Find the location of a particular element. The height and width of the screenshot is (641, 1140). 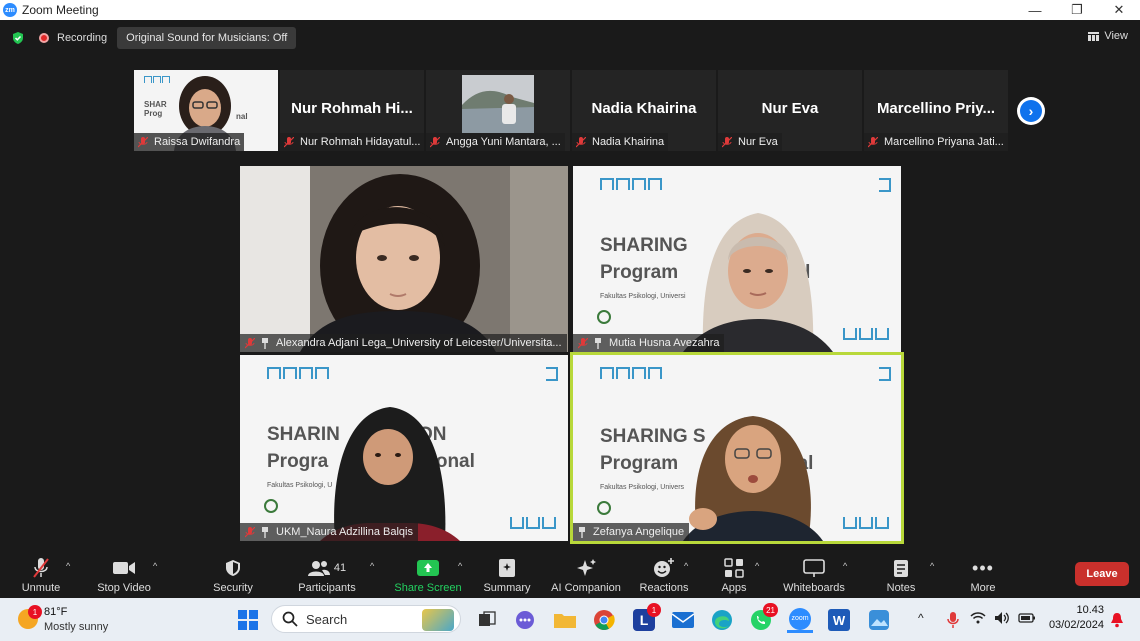

taskbar-app-chrome is located at coordinates (604, 620).